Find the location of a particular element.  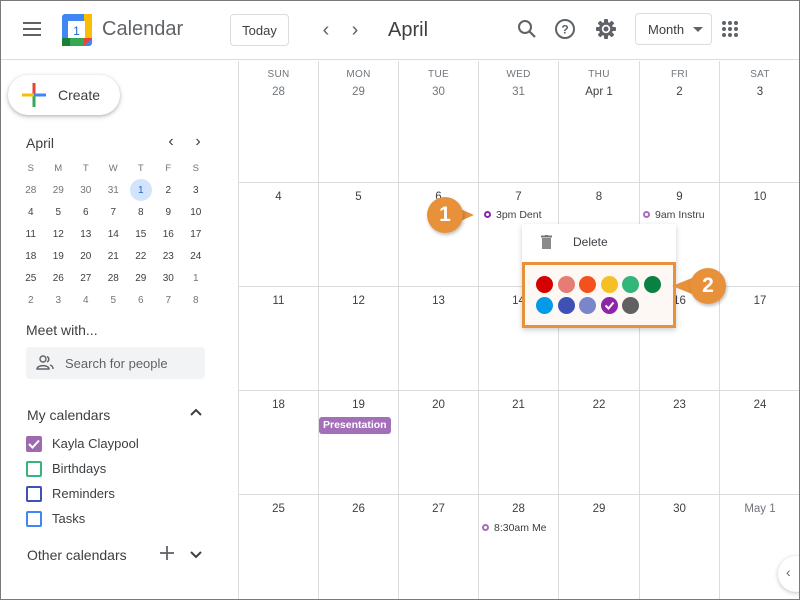

day-cell: 25 is located at coordinates (279, 547).